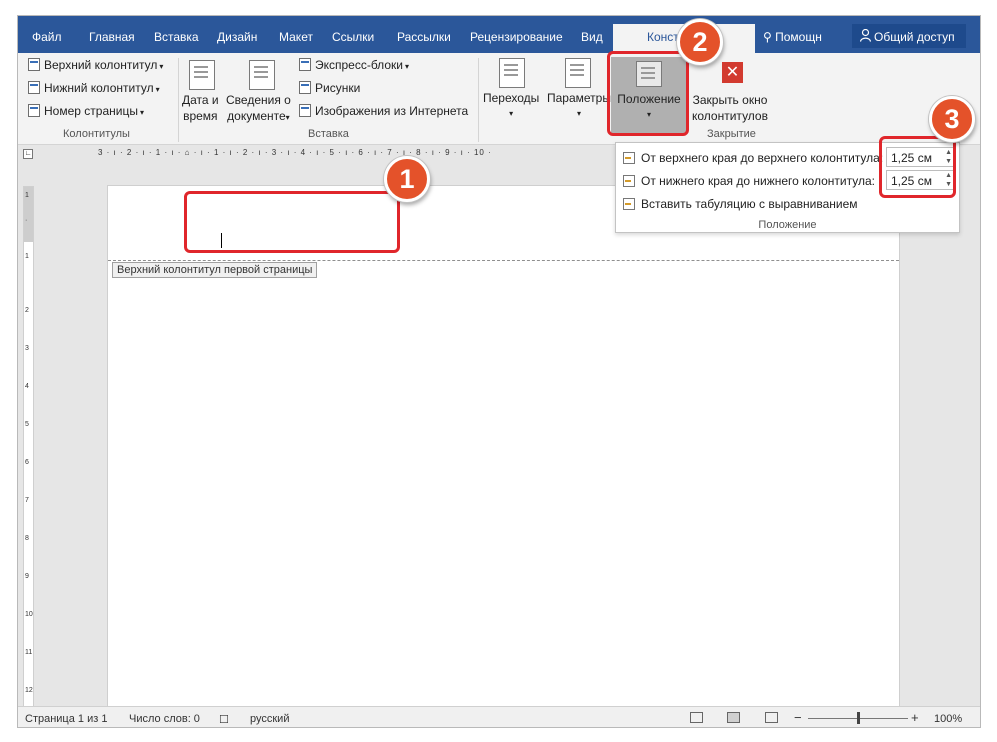 The height and width of the screenshot is (742, 997). I want to click on document-info-icon, so click(262, 75).